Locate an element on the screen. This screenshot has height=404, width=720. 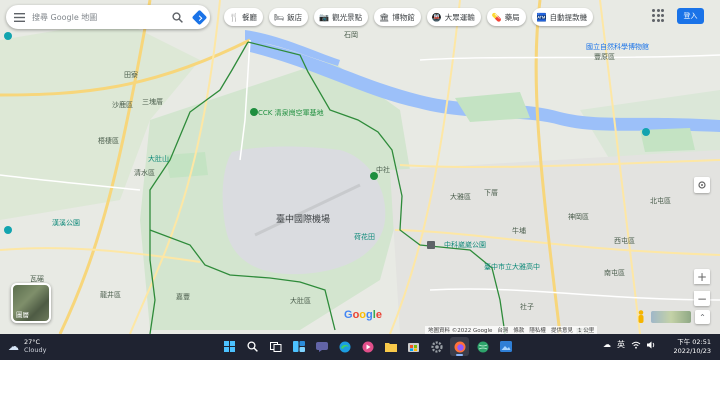
widgets-button is located at coordinates (298, 346).